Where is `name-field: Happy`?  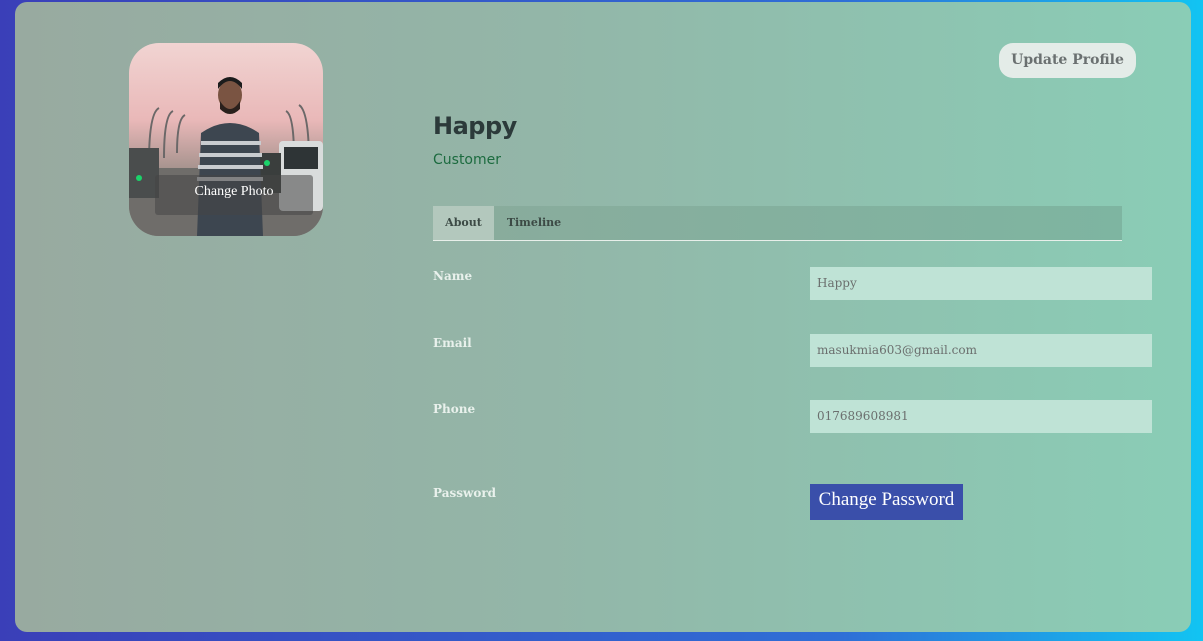 name-field: Happy is located at coordinates (981, 283).